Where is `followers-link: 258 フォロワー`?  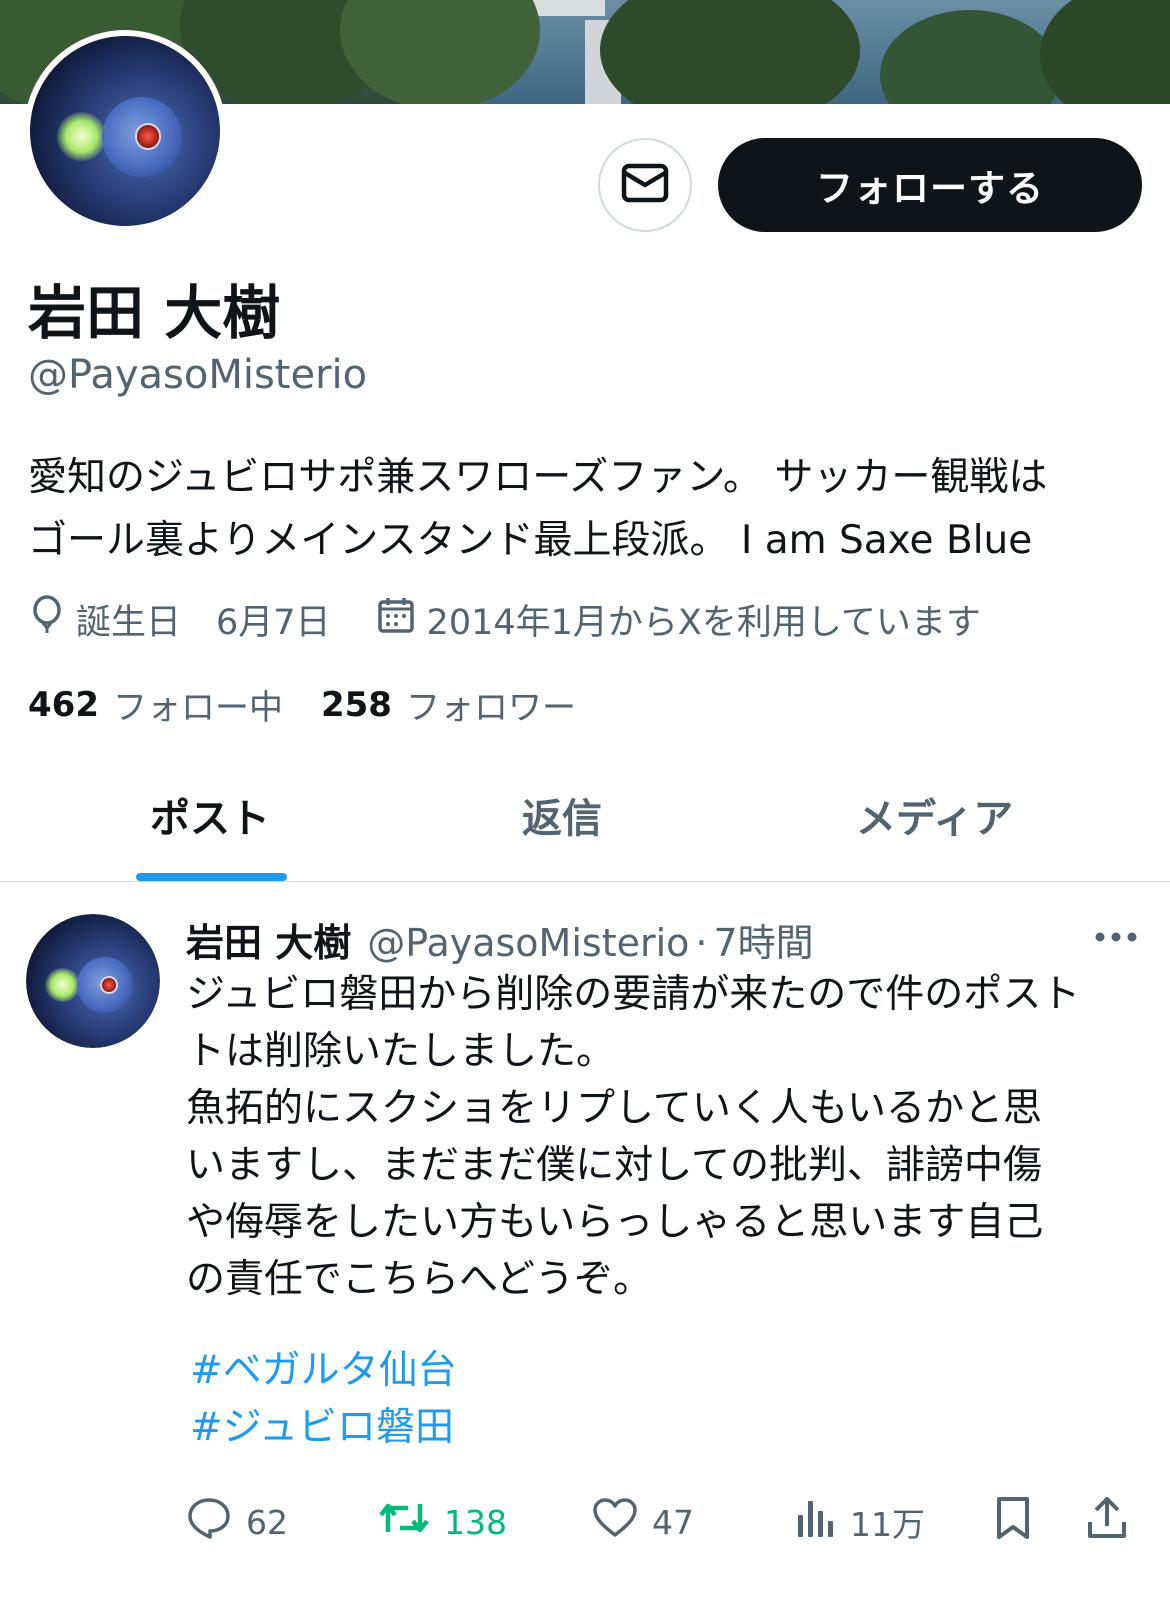 followers-link: 258 フォロワー is located at coordinates (448, 704).